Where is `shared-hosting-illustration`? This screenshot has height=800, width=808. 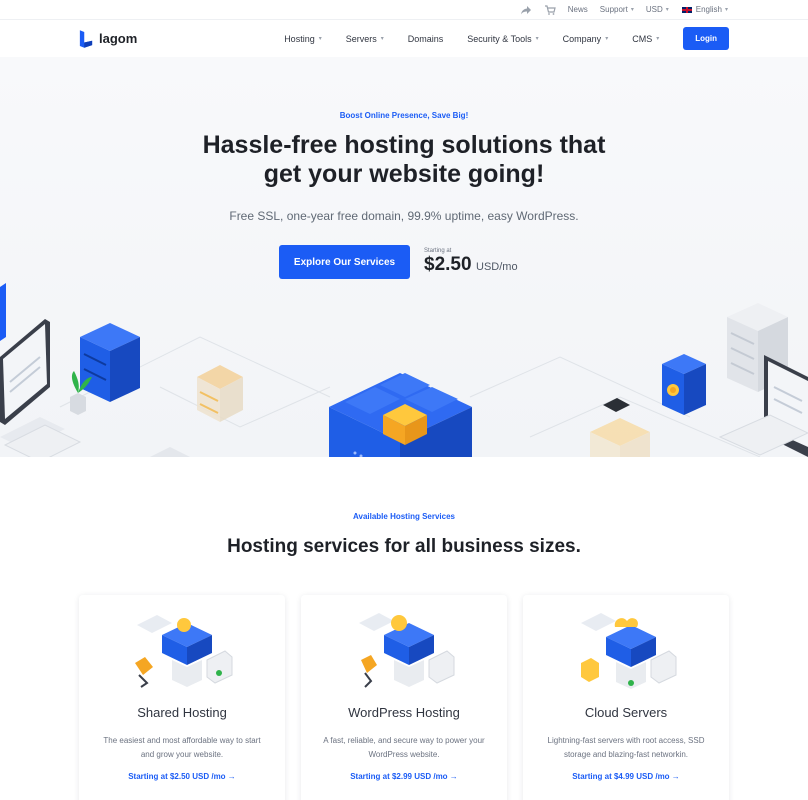 shared-hosting-illustration is located at coordinates (184, 651).